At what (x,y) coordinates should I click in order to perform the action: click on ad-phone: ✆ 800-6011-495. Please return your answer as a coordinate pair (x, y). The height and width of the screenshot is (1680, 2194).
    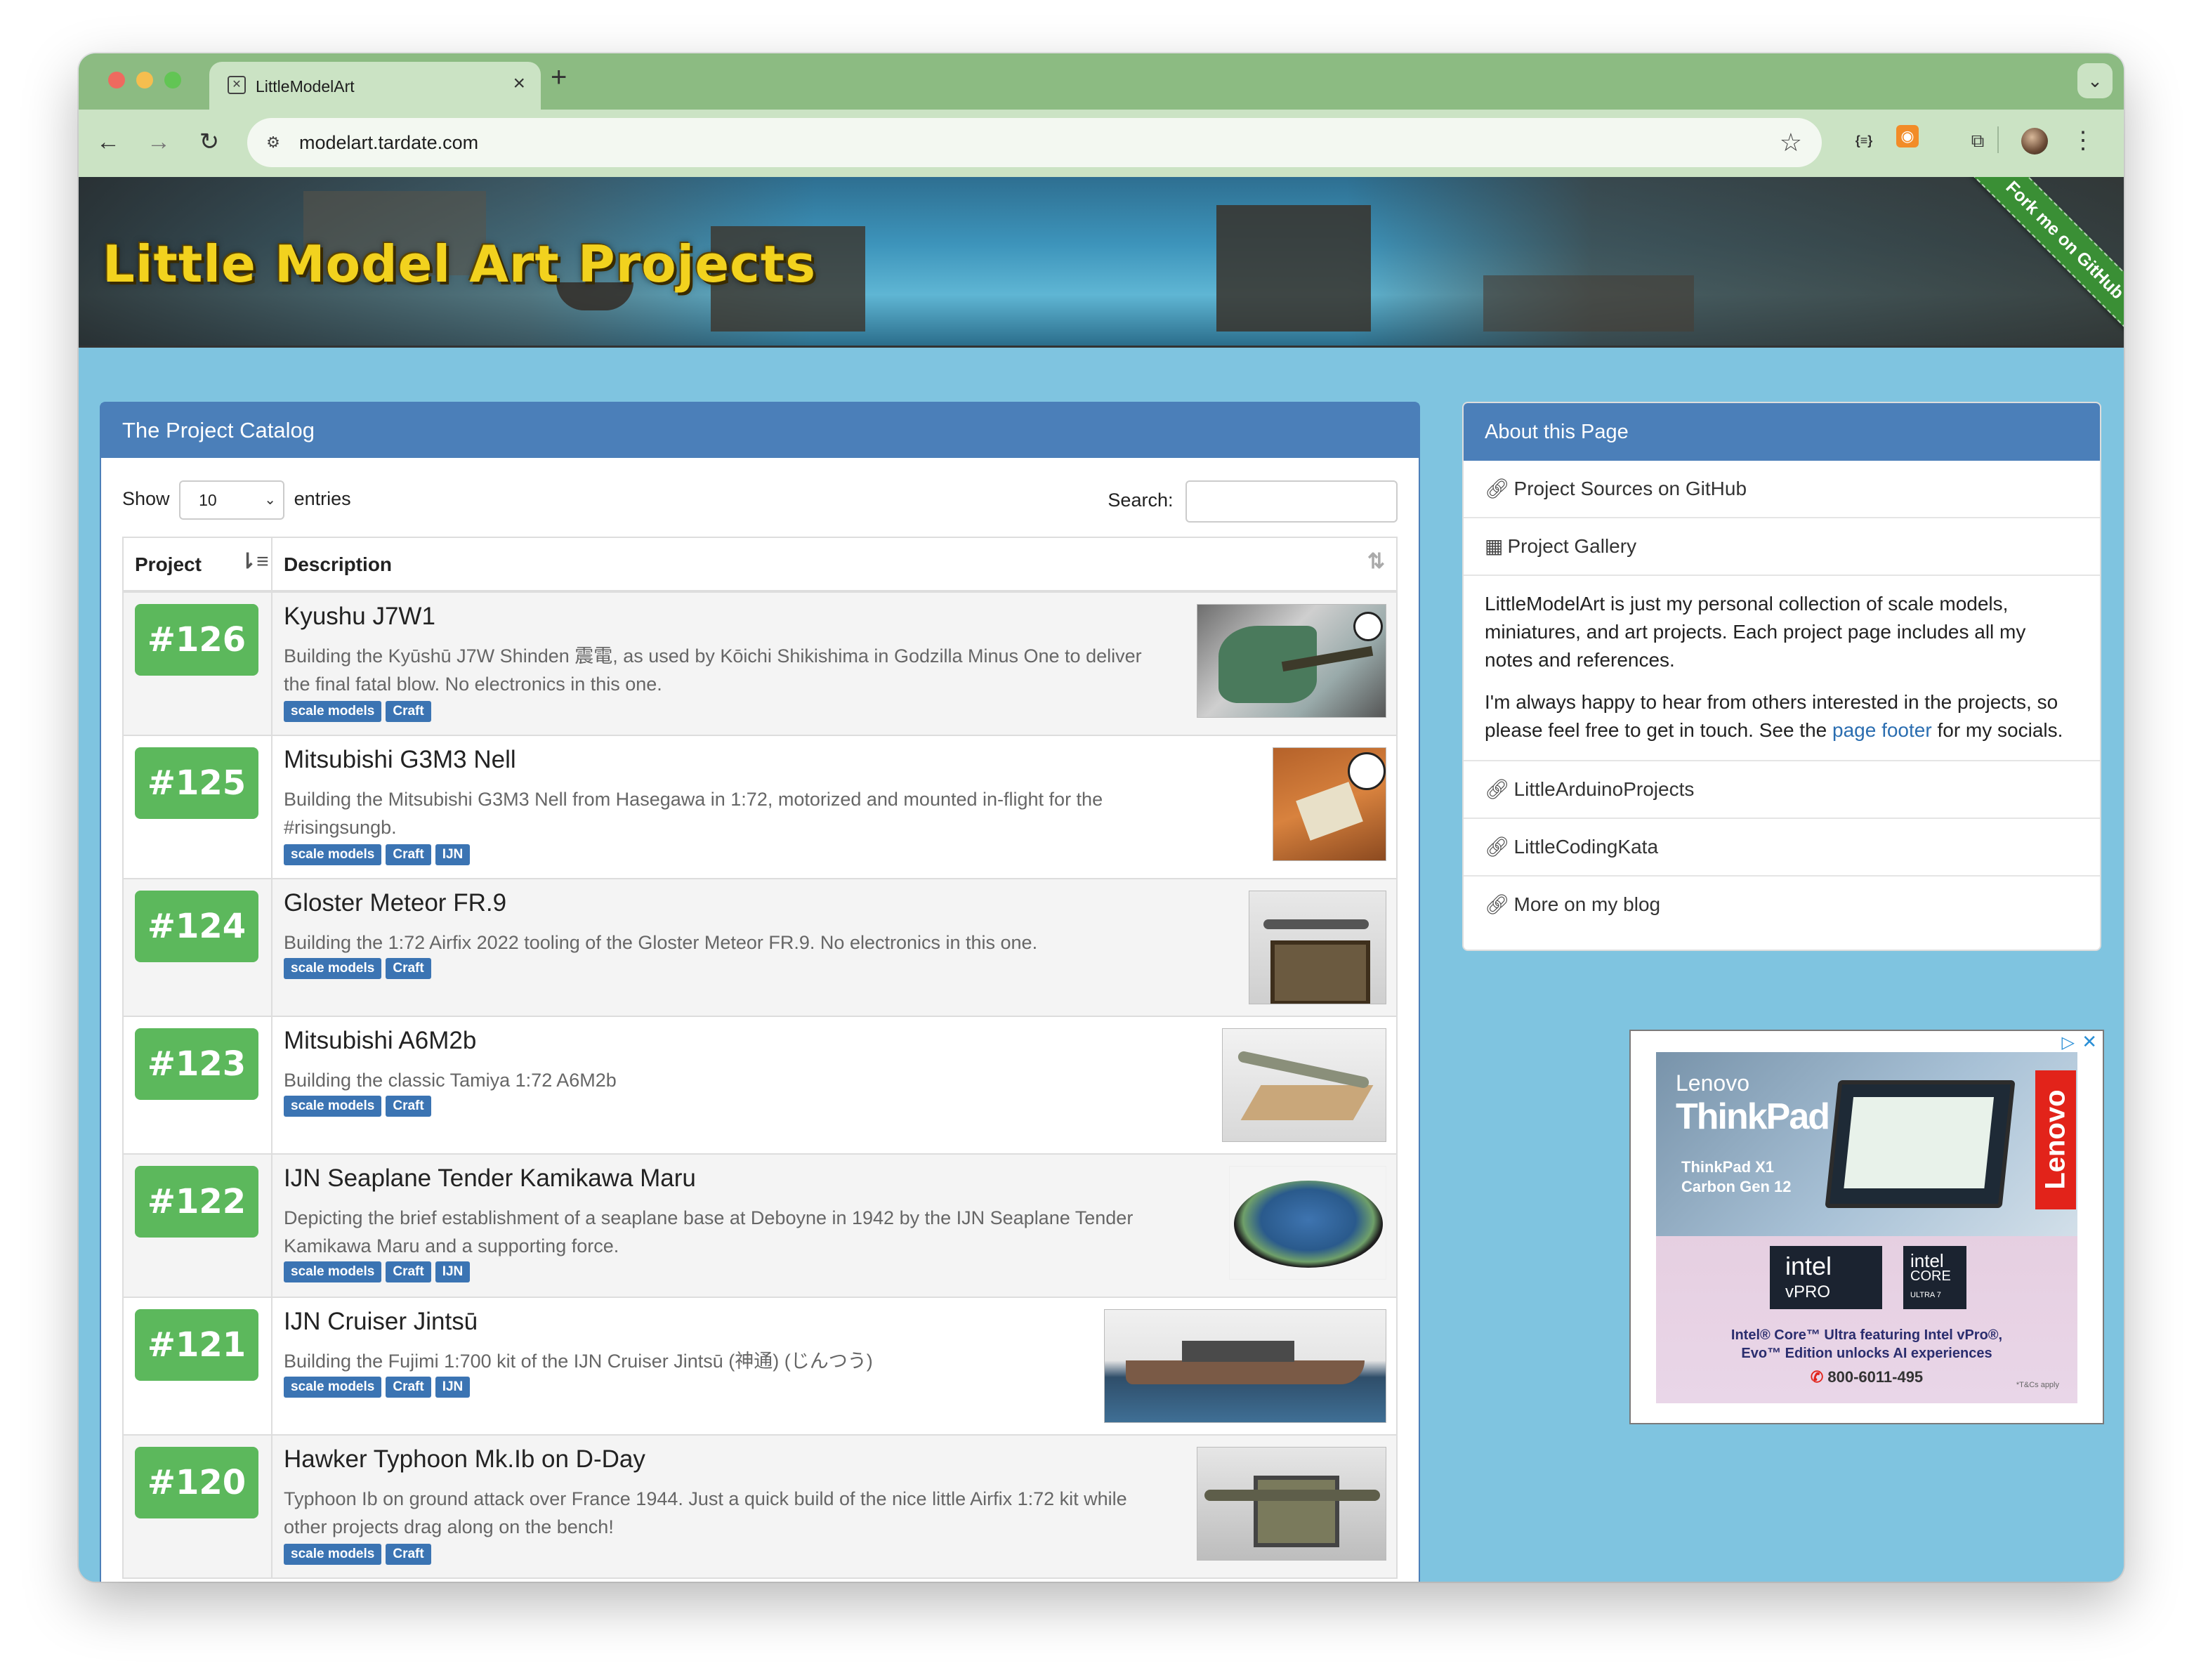
    Looking at the image, I should click on (1866, 1377).